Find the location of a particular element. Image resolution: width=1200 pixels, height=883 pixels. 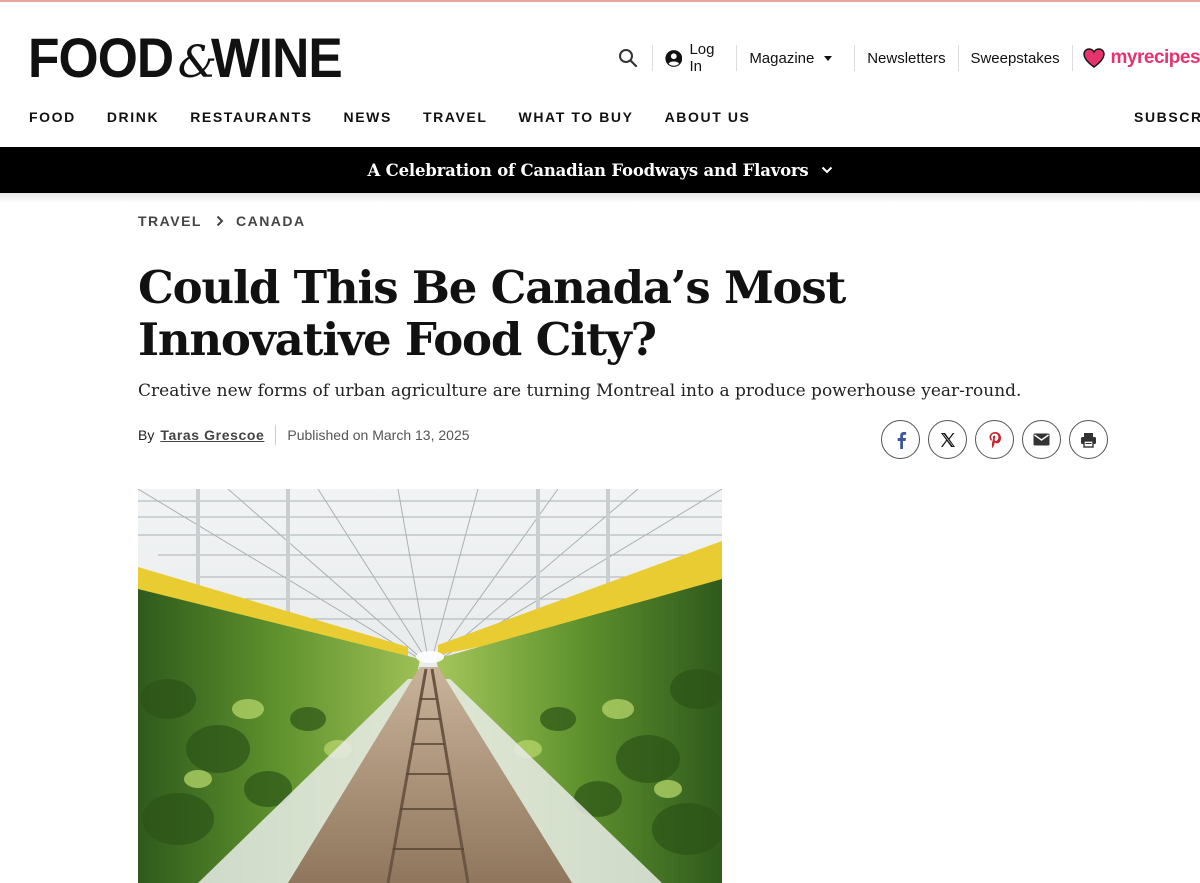

banner-shadow is located at coordinates (600, 198).